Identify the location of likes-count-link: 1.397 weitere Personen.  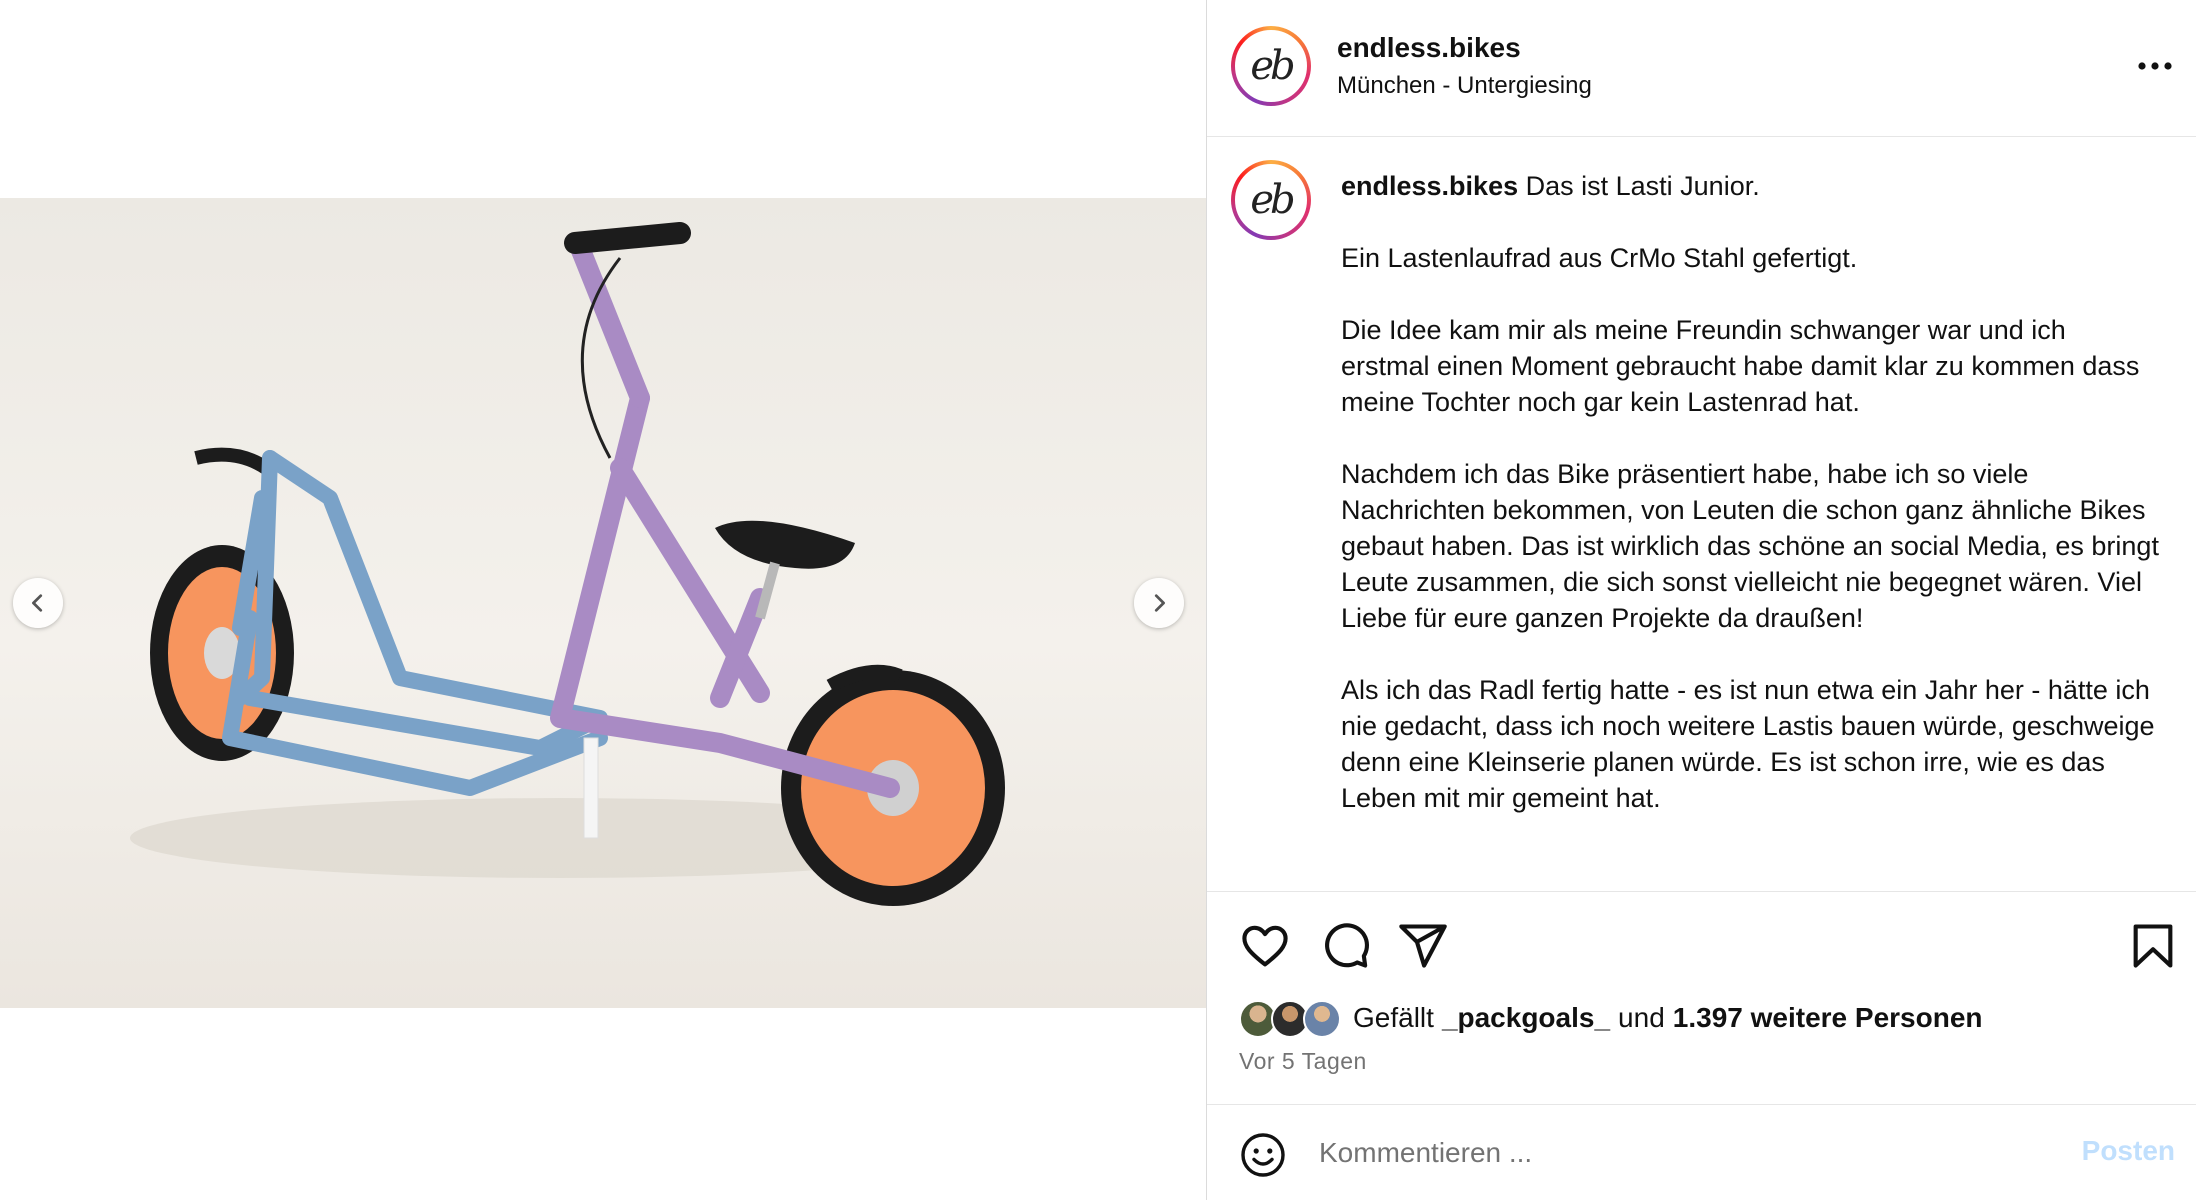
(1828, 1018).